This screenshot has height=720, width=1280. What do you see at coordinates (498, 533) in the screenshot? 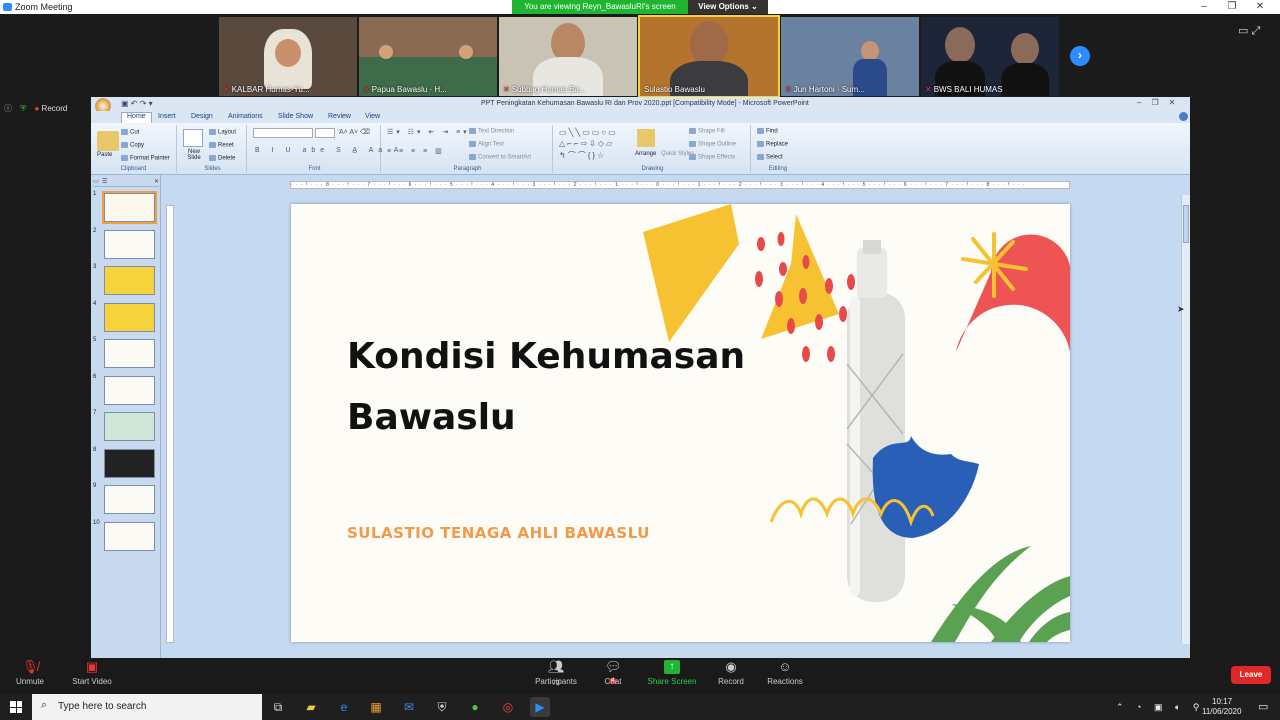
I see `slide-subtitle: SULASTIO TENAGA AHLI BAWASLU` at bounding box center [498, 533].